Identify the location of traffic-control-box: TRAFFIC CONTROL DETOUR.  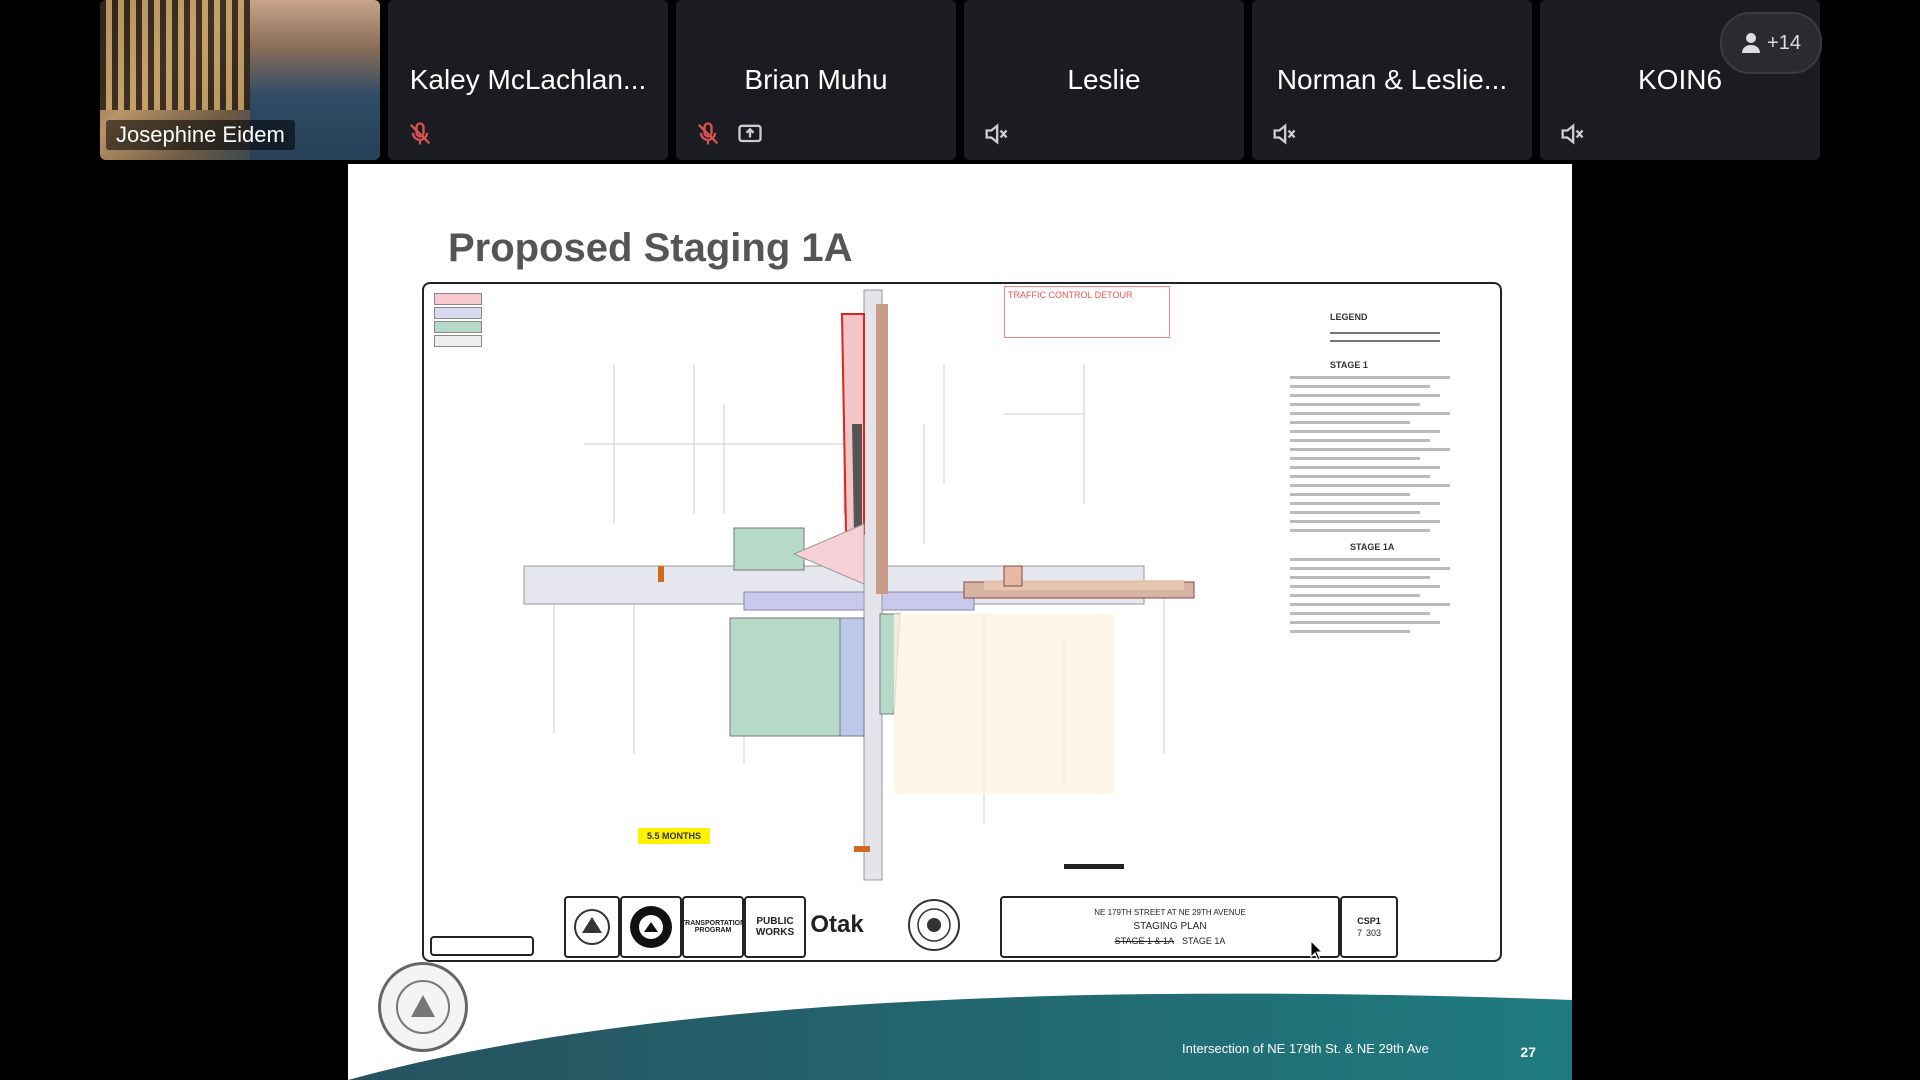
(1087, 312).